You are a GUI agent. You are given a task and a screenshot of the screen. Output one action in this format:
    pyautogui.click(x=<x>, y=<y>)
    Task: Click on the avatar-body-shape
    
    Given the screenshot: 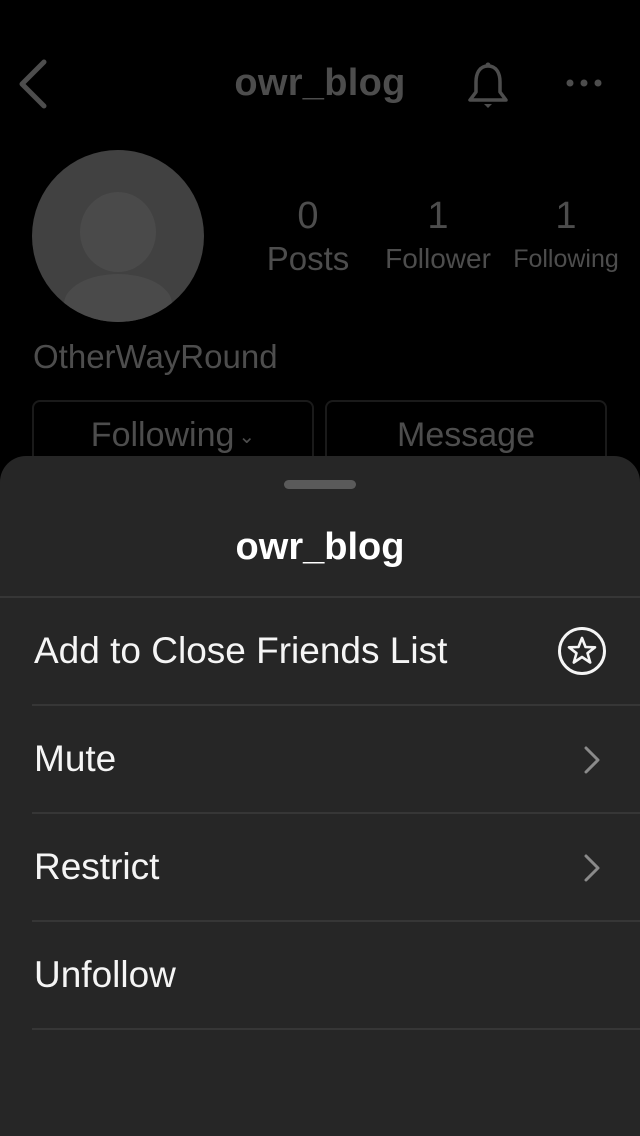 What is the action you would take?
    pyautogui.click(x=118, y=298)
    